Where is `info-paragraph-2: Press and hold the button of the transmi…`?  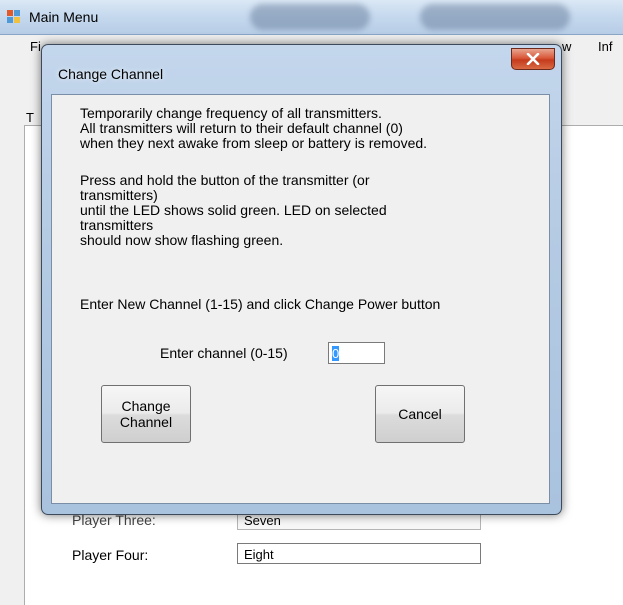 info-paragraph-2: Press and hold the button of the transmi… is located at coordinates (233, 210).